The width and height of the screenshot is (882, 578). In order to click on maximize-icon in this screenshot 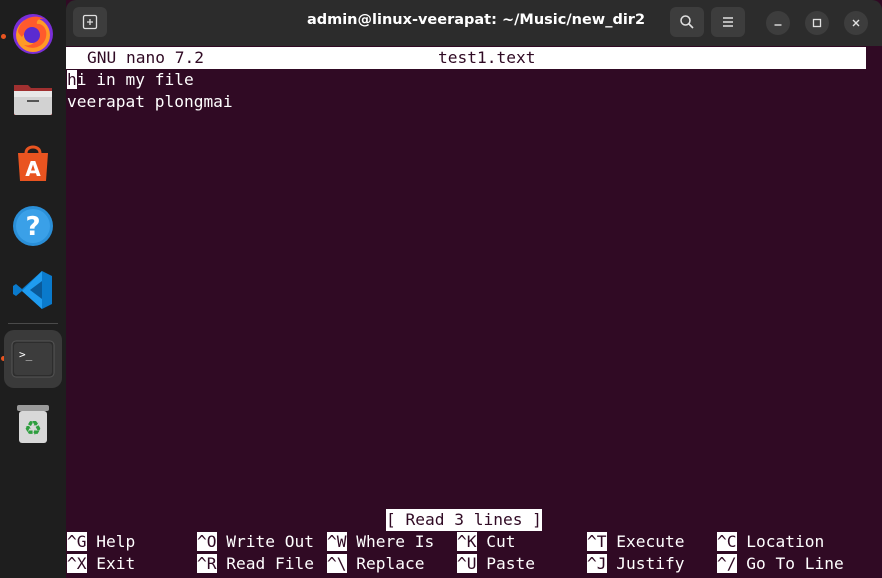, I will do `click(817, 23)`.